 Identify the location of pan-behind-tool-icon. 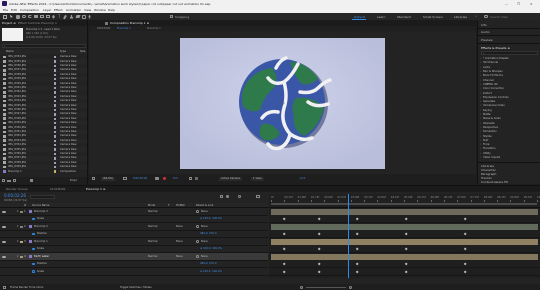
(42, 16).